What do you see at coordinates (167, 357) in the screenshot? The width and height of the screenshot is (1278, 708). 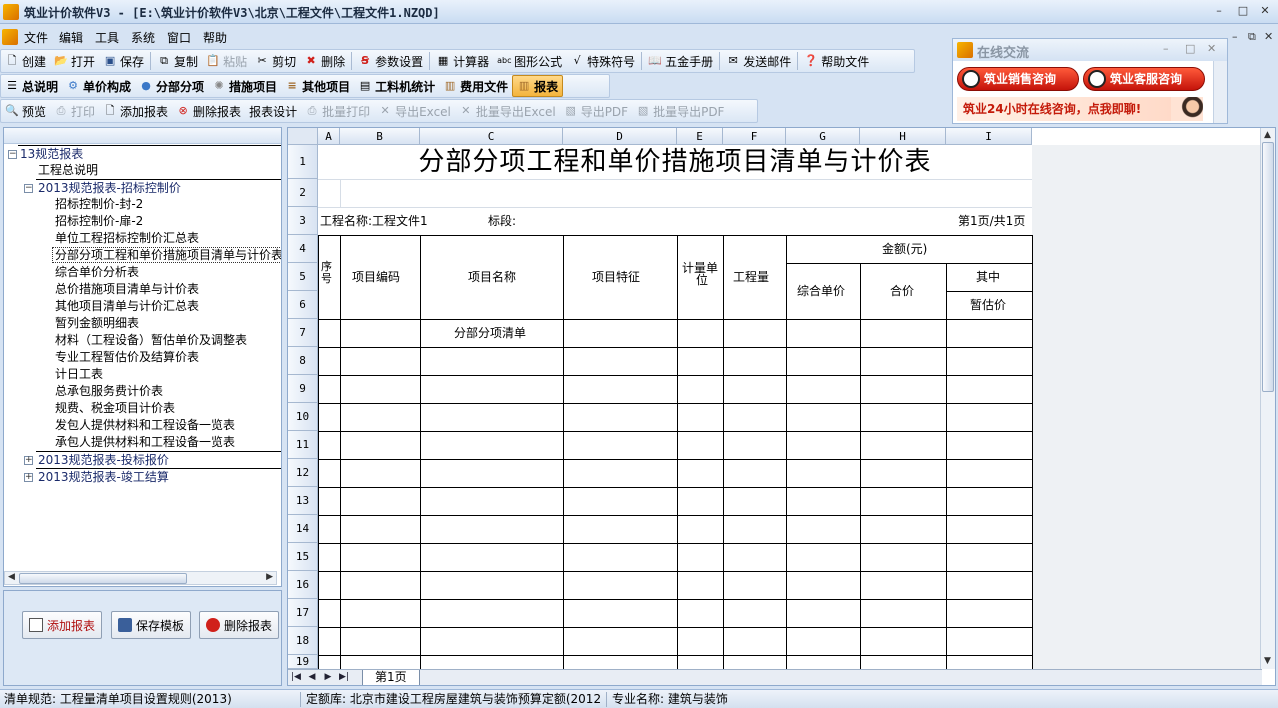 I see `tree-item: 专业工程暂估价及结算价表` at bounding box center [167, 357].